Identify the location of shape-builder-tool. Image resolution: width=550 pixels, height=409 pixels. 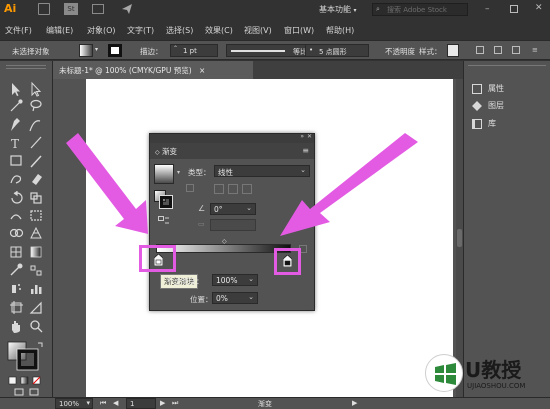
(16, 233).